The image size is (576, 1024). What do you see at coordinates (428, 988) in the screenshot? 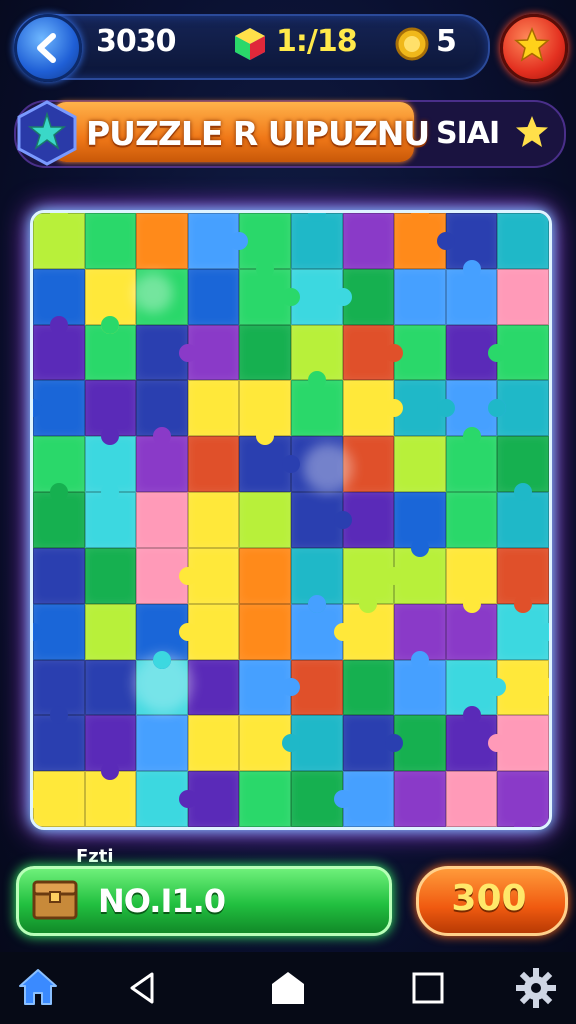
I see `square-icon` at bounding box center [428, 988].